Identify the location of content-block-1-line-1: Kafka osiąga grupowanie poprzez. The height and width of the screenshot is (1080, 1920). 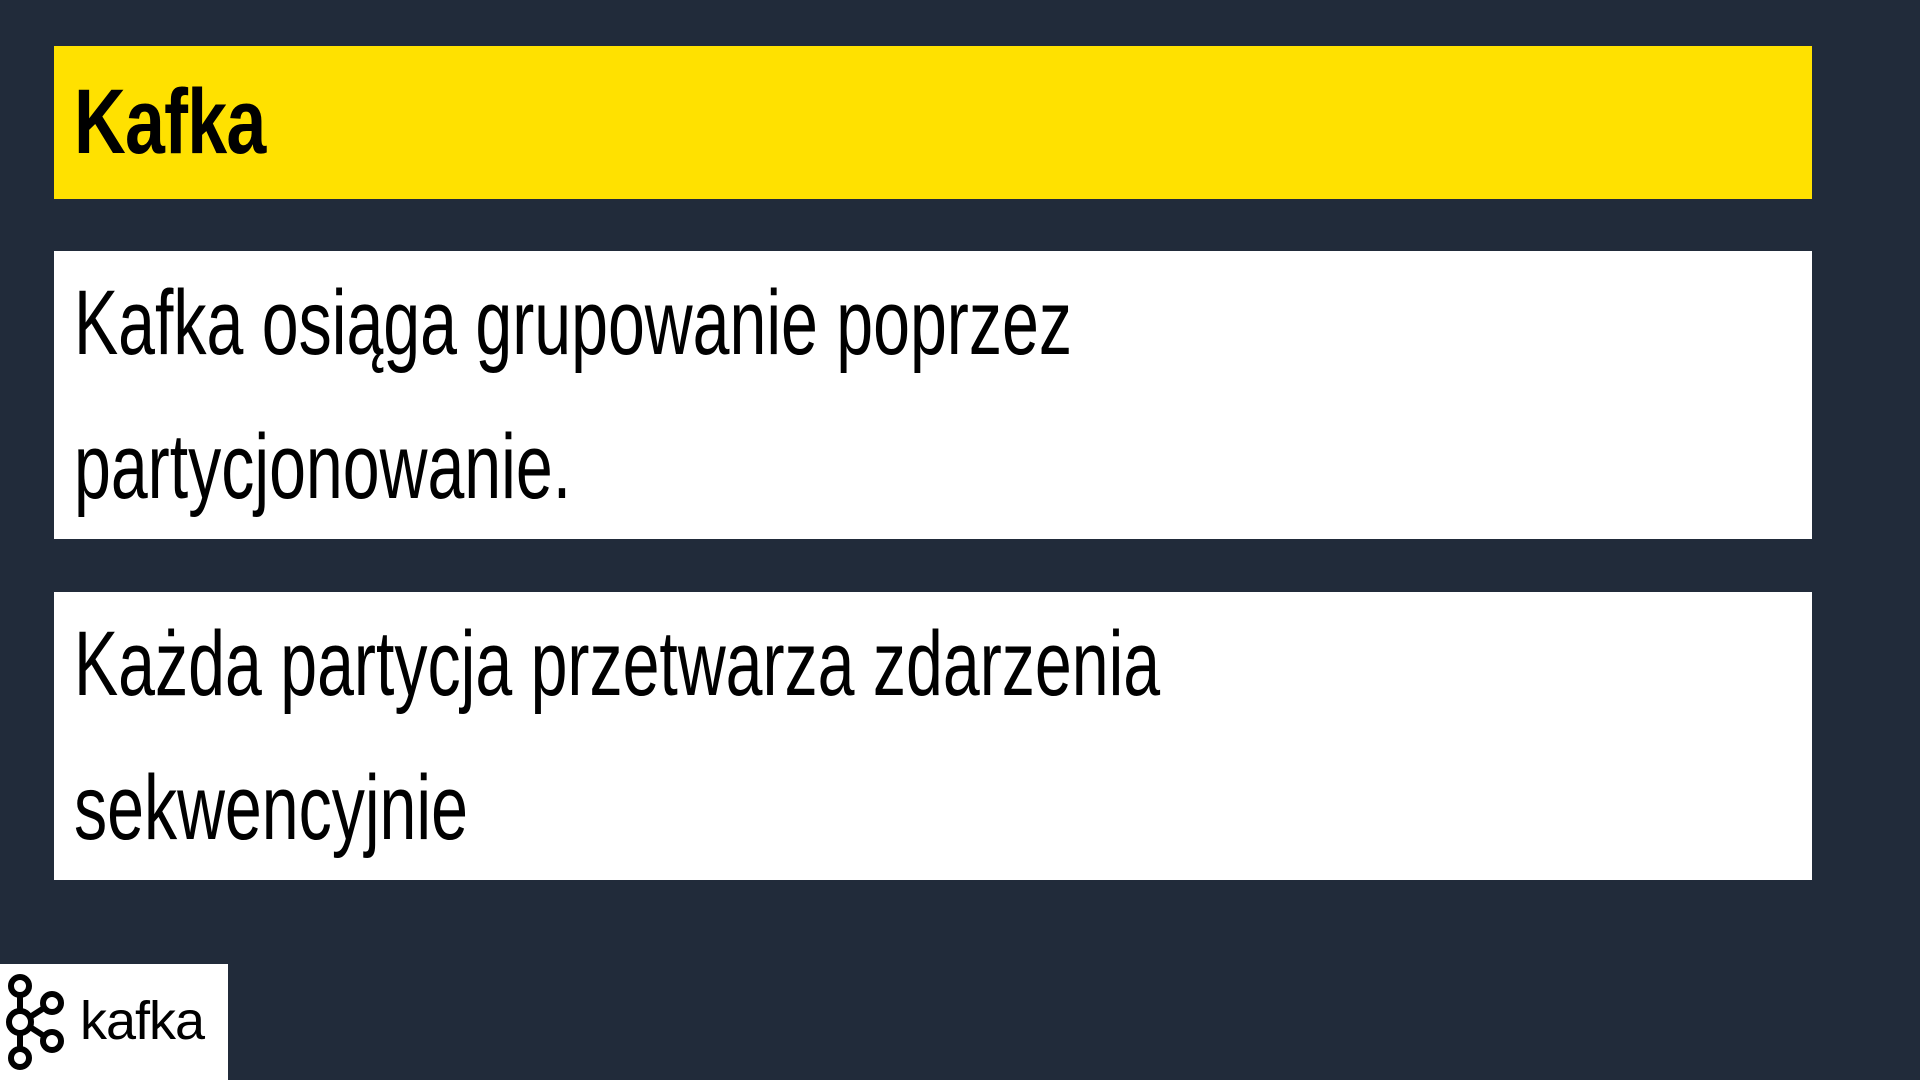
(573, 323).